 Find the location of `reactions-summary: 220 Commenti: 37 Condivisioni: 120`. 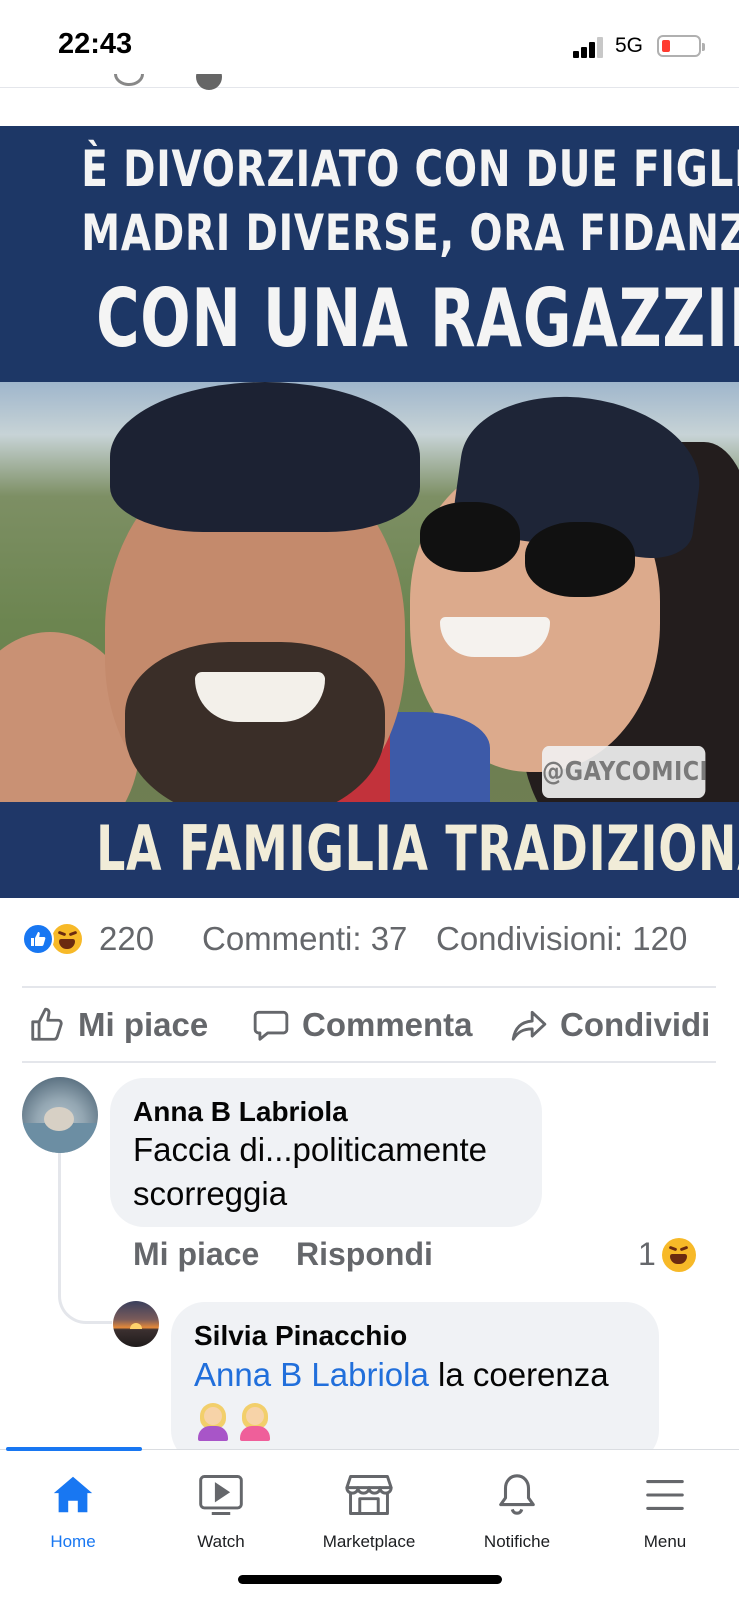

reactions-summary: 220 Commenti: 37 Condivisioni: 120 is located at coordinates (372, 939).